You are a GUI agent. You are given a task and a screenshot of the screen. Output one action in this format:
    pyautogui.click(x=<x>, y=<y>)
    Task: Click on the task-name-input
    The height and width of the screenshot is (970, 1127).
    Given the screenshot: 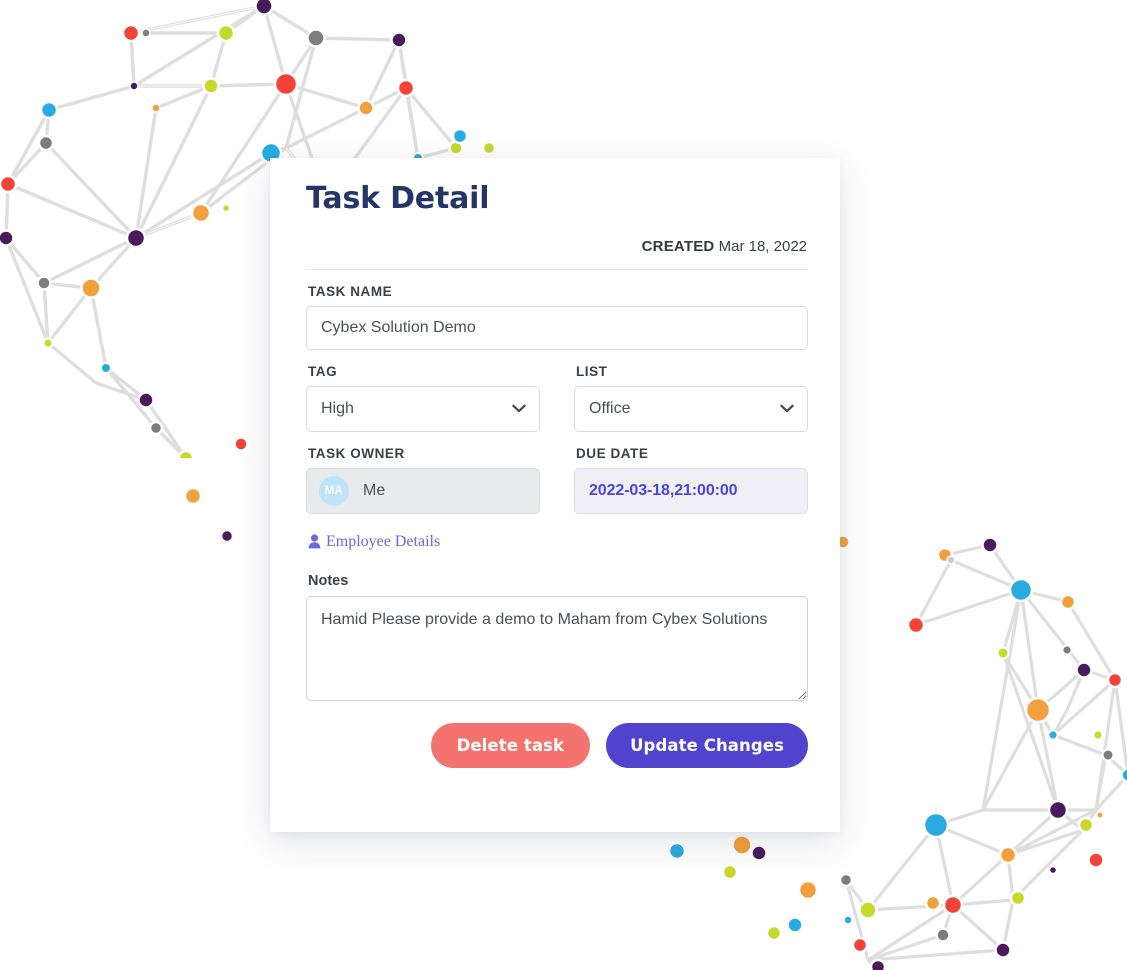 What is the action you would take?
    pyautogui.click(x=557, y=327)
    